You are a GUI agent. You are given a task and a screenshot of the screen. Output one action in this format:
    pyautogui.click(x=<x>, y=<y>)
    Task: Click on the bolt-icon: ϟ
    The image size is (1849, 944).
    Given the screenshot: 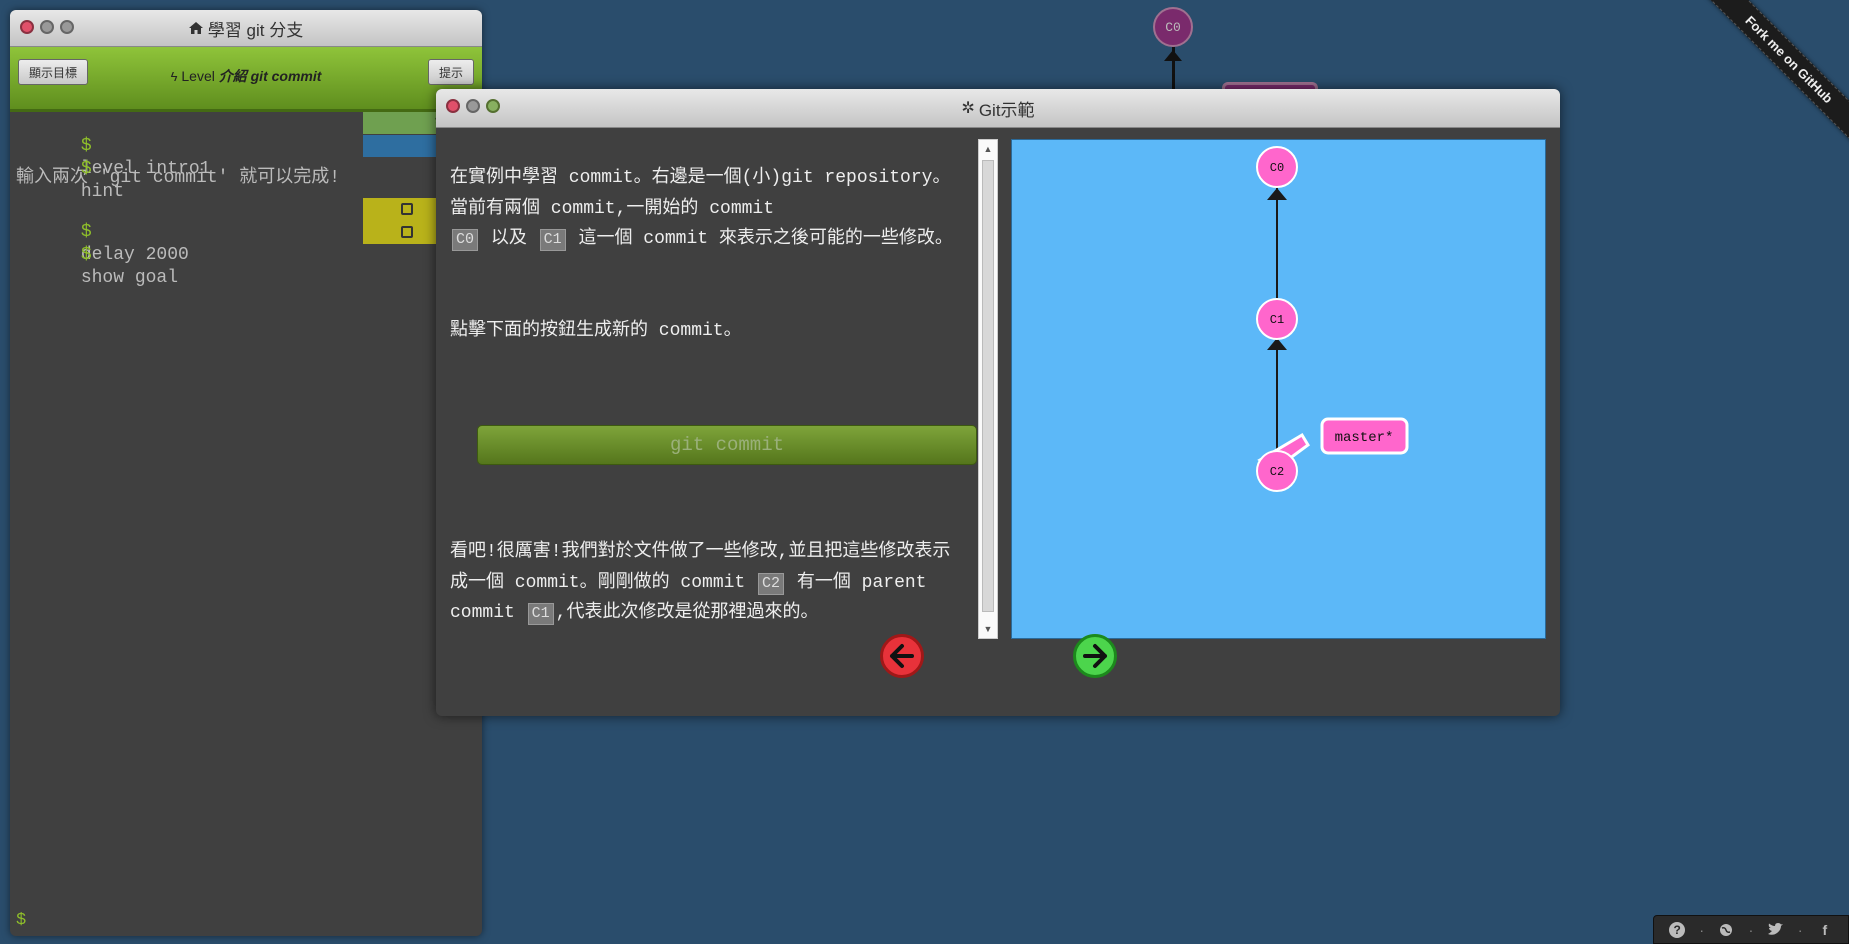 What is the action you would take?
    pyautogui.click(x=174, y=76)
    